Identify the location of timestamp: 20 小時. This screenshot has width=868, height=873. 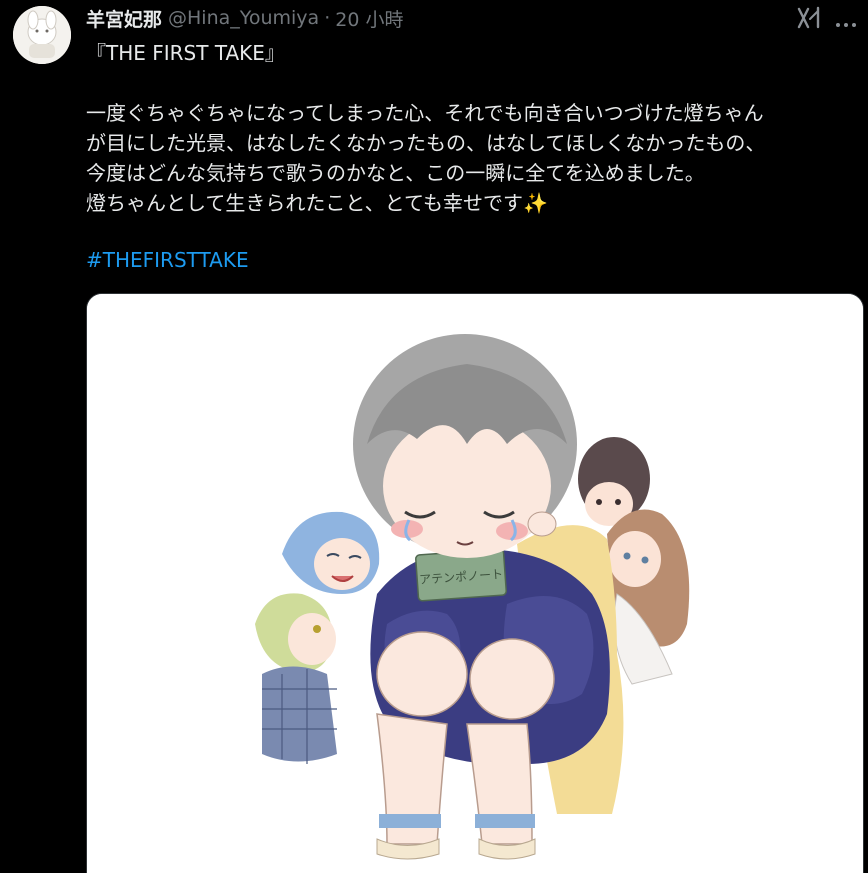
(369, 18).